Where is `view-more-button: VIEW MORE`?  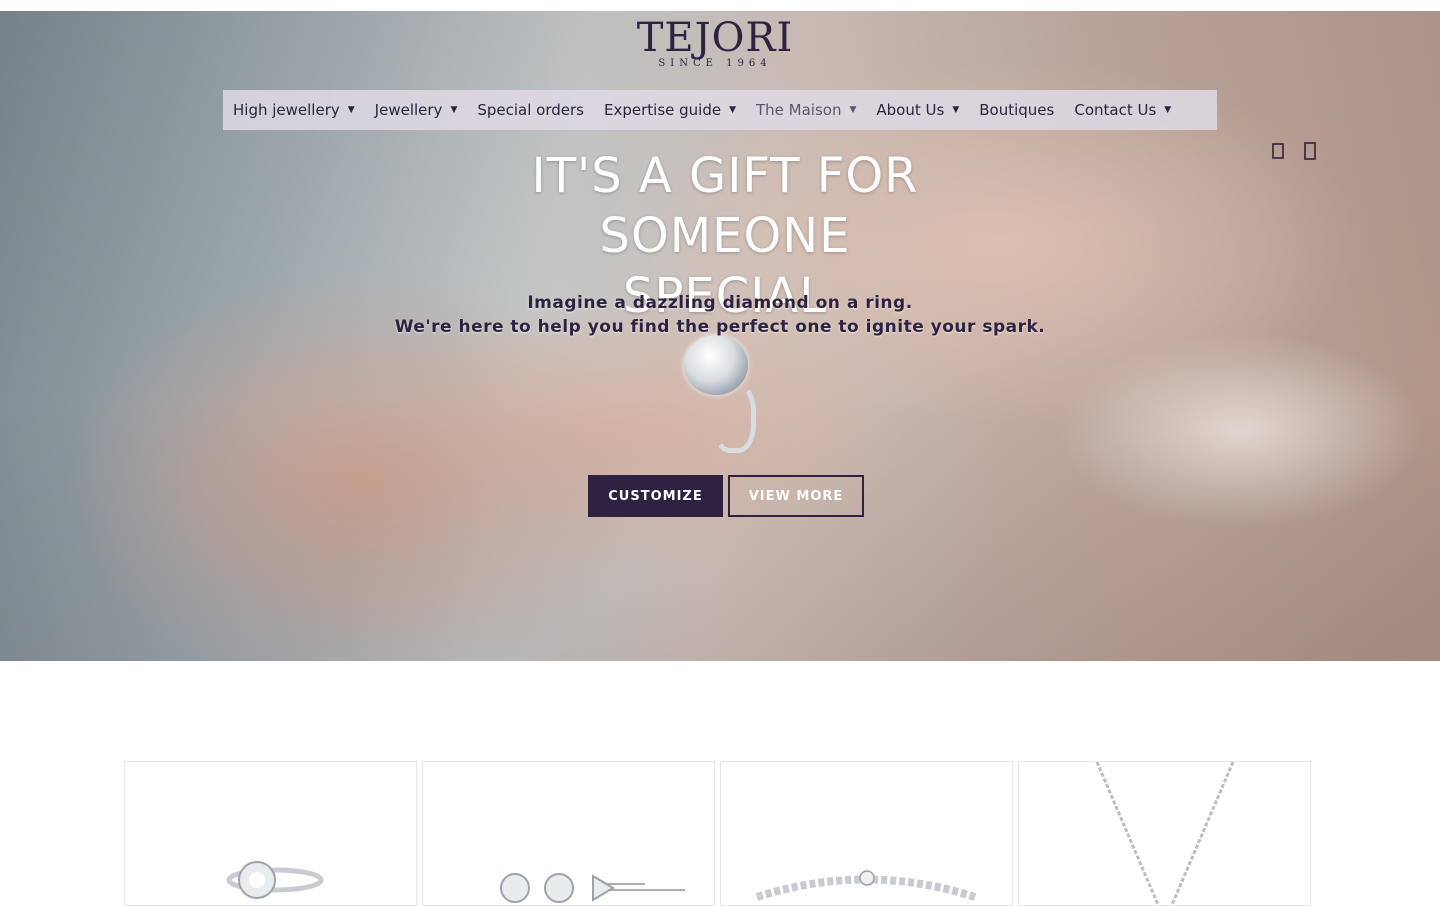
view-more-button: VIEW MORE is located at coordinates (796, 496).